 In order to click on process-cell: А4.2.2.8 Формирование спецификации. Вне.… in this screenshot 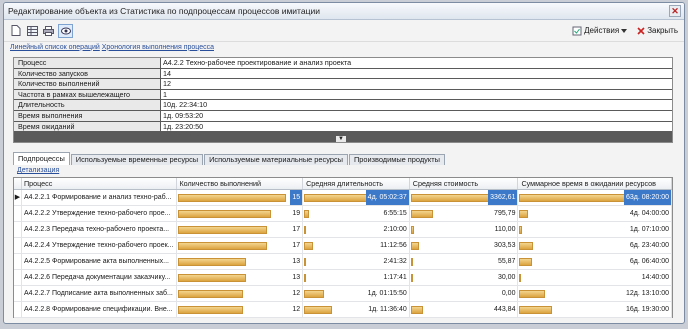, I will do `click(99, 309)`.